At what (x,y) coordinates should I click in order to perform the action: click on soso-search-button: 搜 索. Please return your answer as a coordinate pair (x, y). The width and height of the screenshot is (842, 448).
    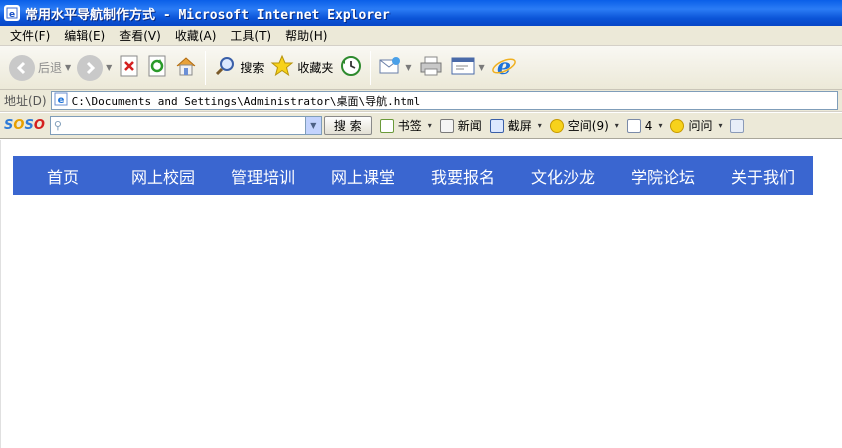
    Looking at the image, I should click on (347, 125).